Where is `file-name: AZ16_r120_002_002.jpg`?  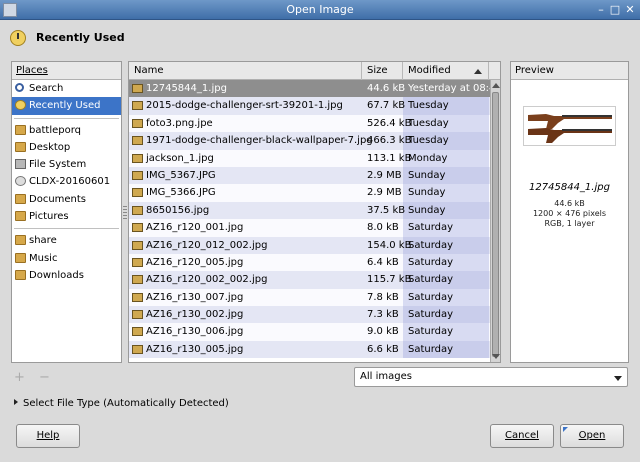
file-name: AZ16_r120_002_002.jpg is located at coordinates (207, 280).